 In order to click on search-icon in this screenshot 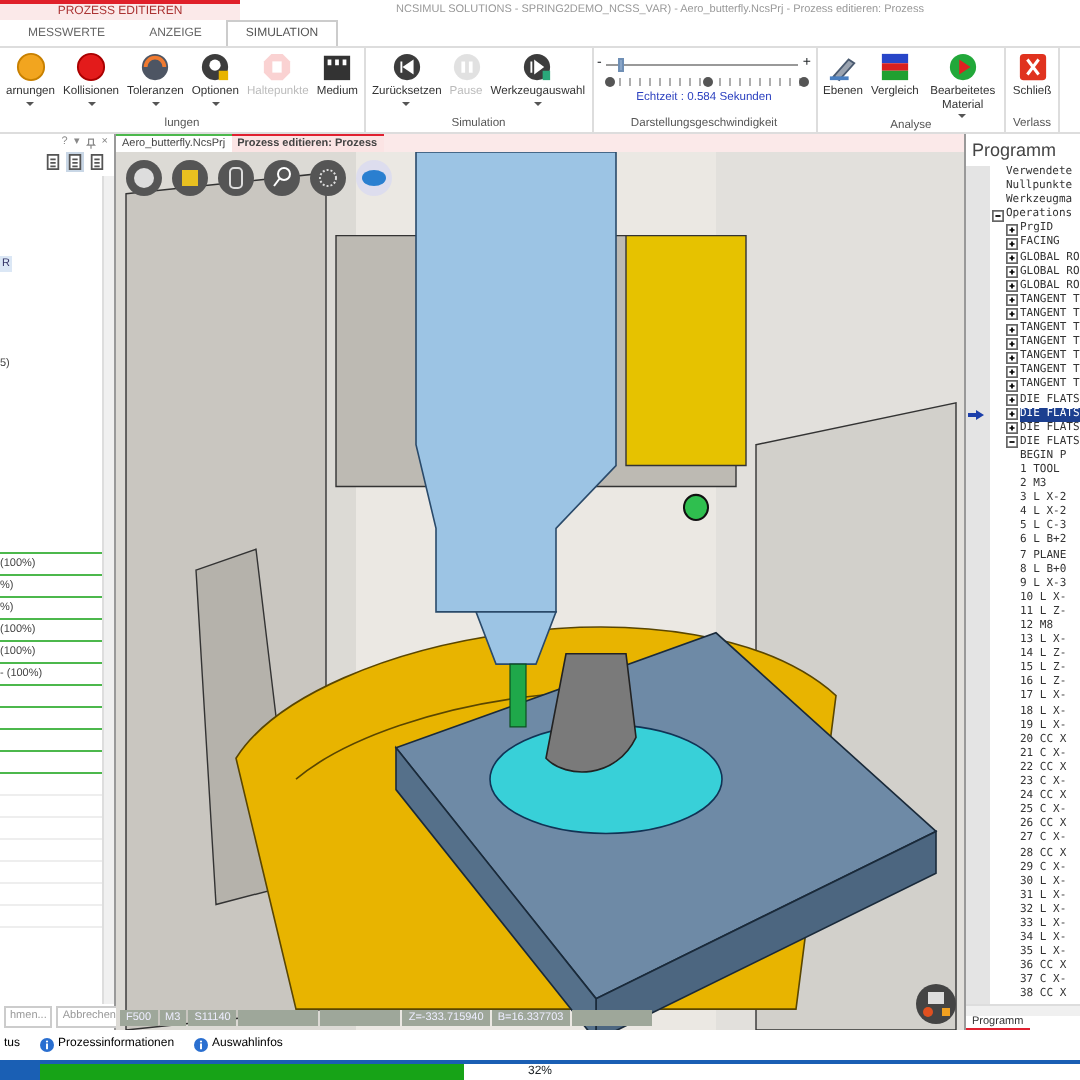, I will do `click(282, 178)`.